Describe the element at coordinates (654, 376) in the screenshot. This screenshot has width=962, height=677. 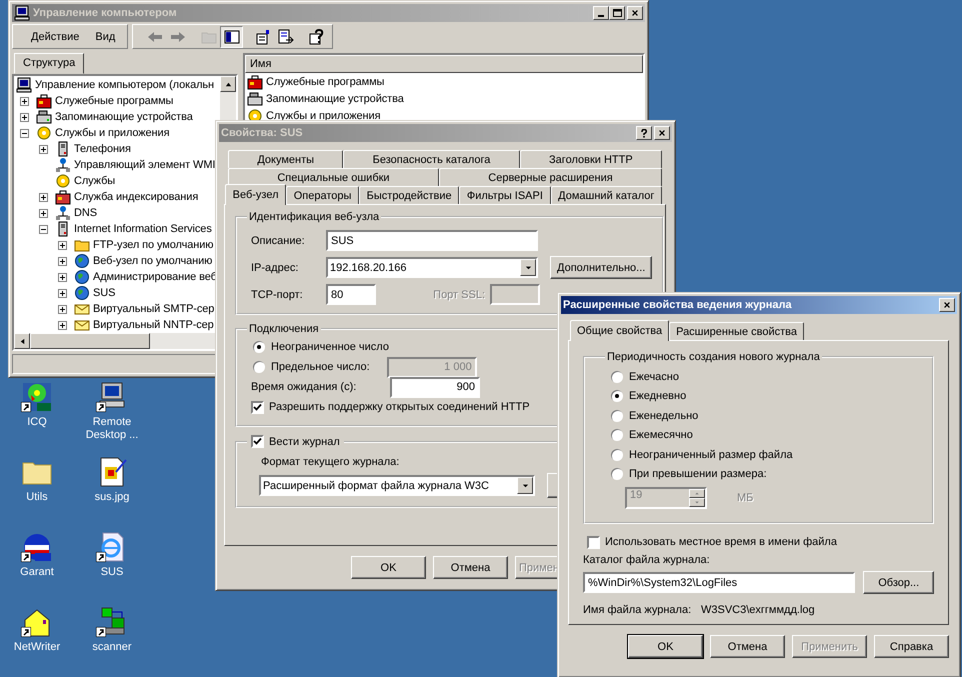
I see `option-label: Ежечасно` at that location.